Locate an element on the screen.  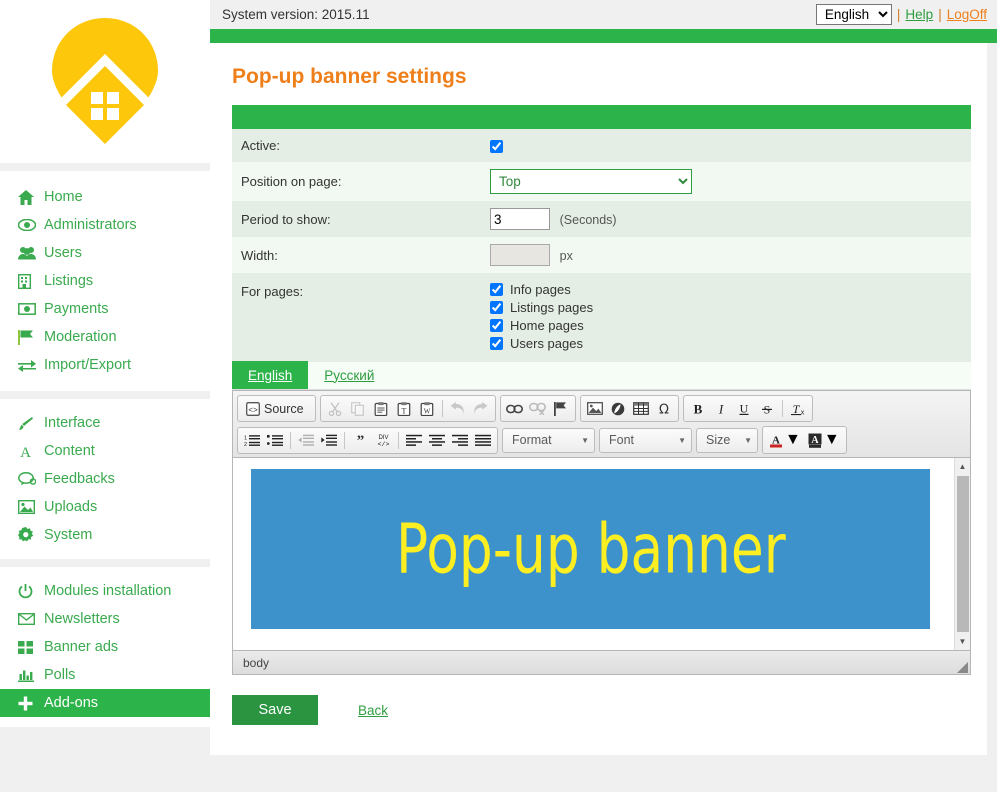
editor-element-path: body is located at coordinates (256, 663).